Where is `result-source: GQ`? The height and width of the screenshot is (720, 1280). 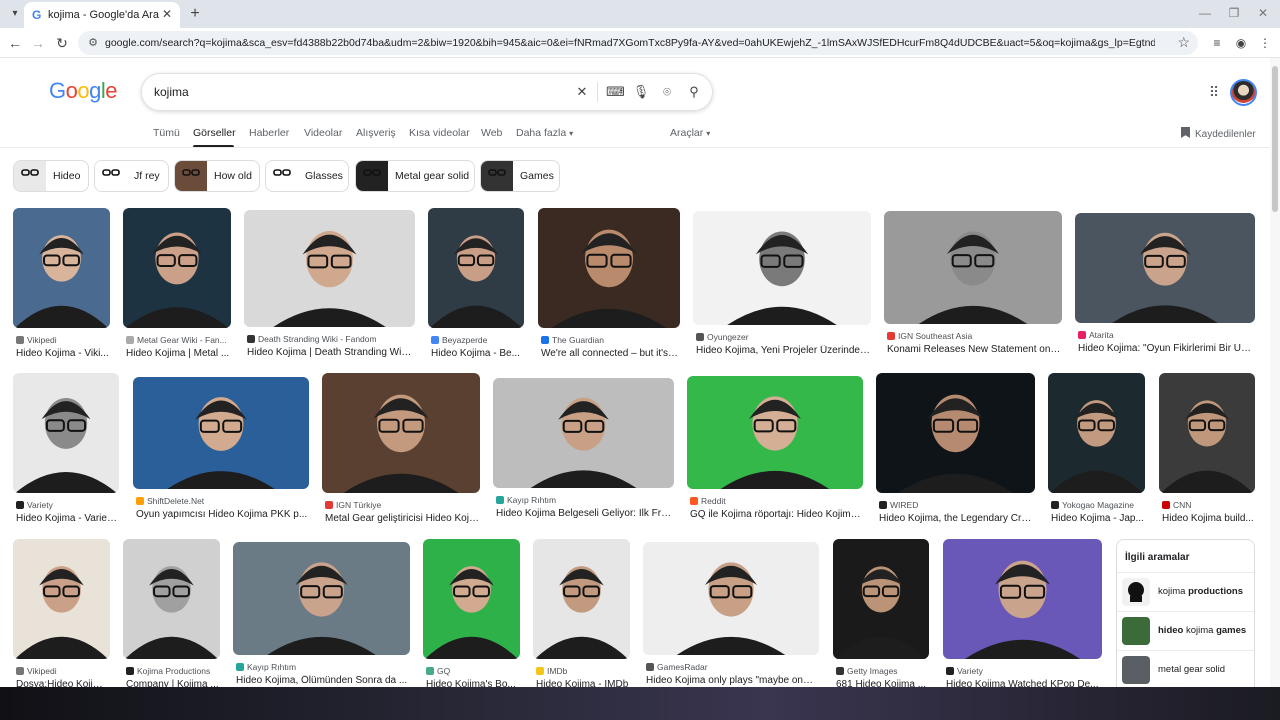
result-source: GQ is located at coordinates (472, 671).